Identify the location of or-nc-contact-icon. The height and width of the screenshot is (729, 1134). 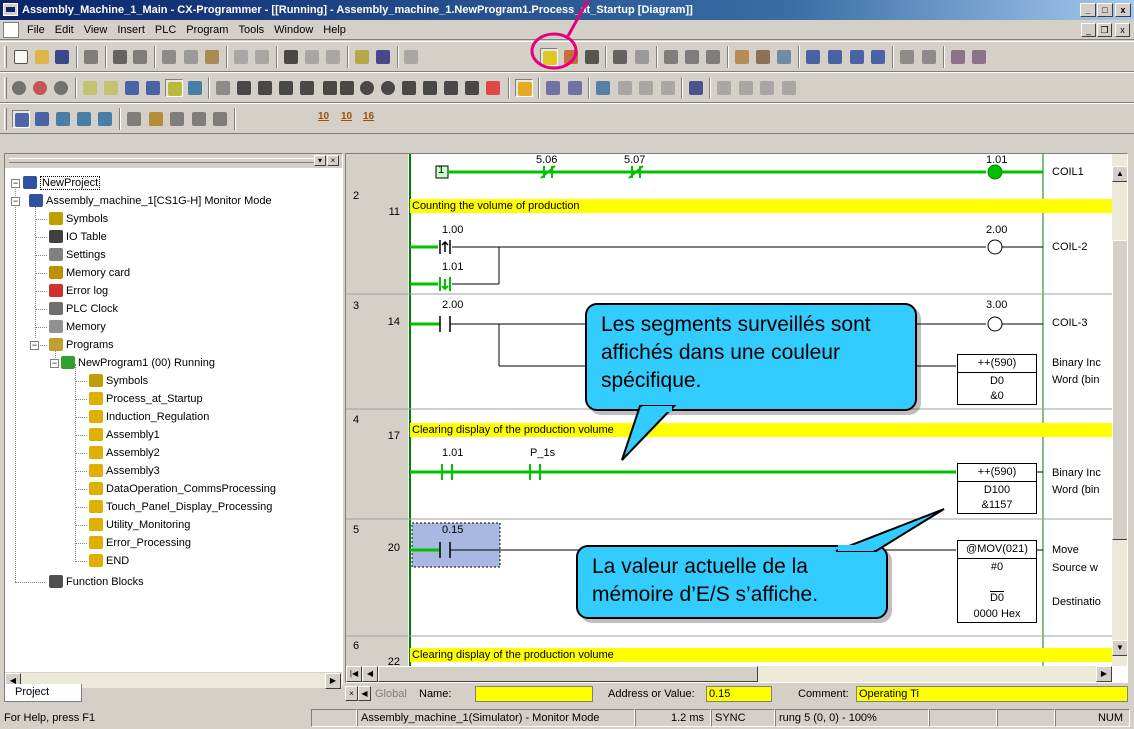
(307, 88).